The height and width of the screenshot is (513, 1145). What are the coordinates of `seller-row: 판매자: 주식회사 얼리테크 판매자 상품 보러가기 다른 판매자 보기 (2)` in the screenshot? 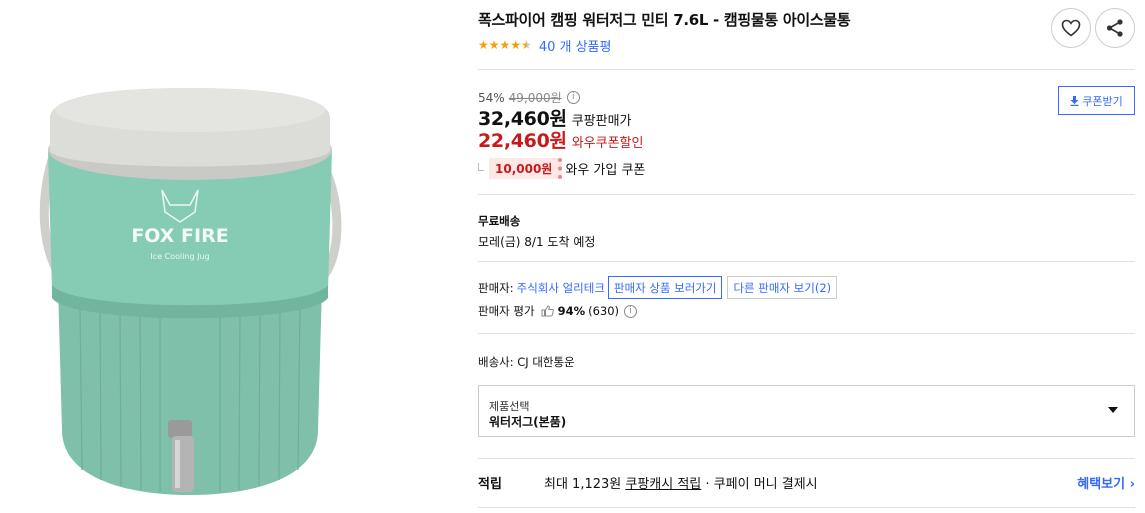 It's located at (658, 287).